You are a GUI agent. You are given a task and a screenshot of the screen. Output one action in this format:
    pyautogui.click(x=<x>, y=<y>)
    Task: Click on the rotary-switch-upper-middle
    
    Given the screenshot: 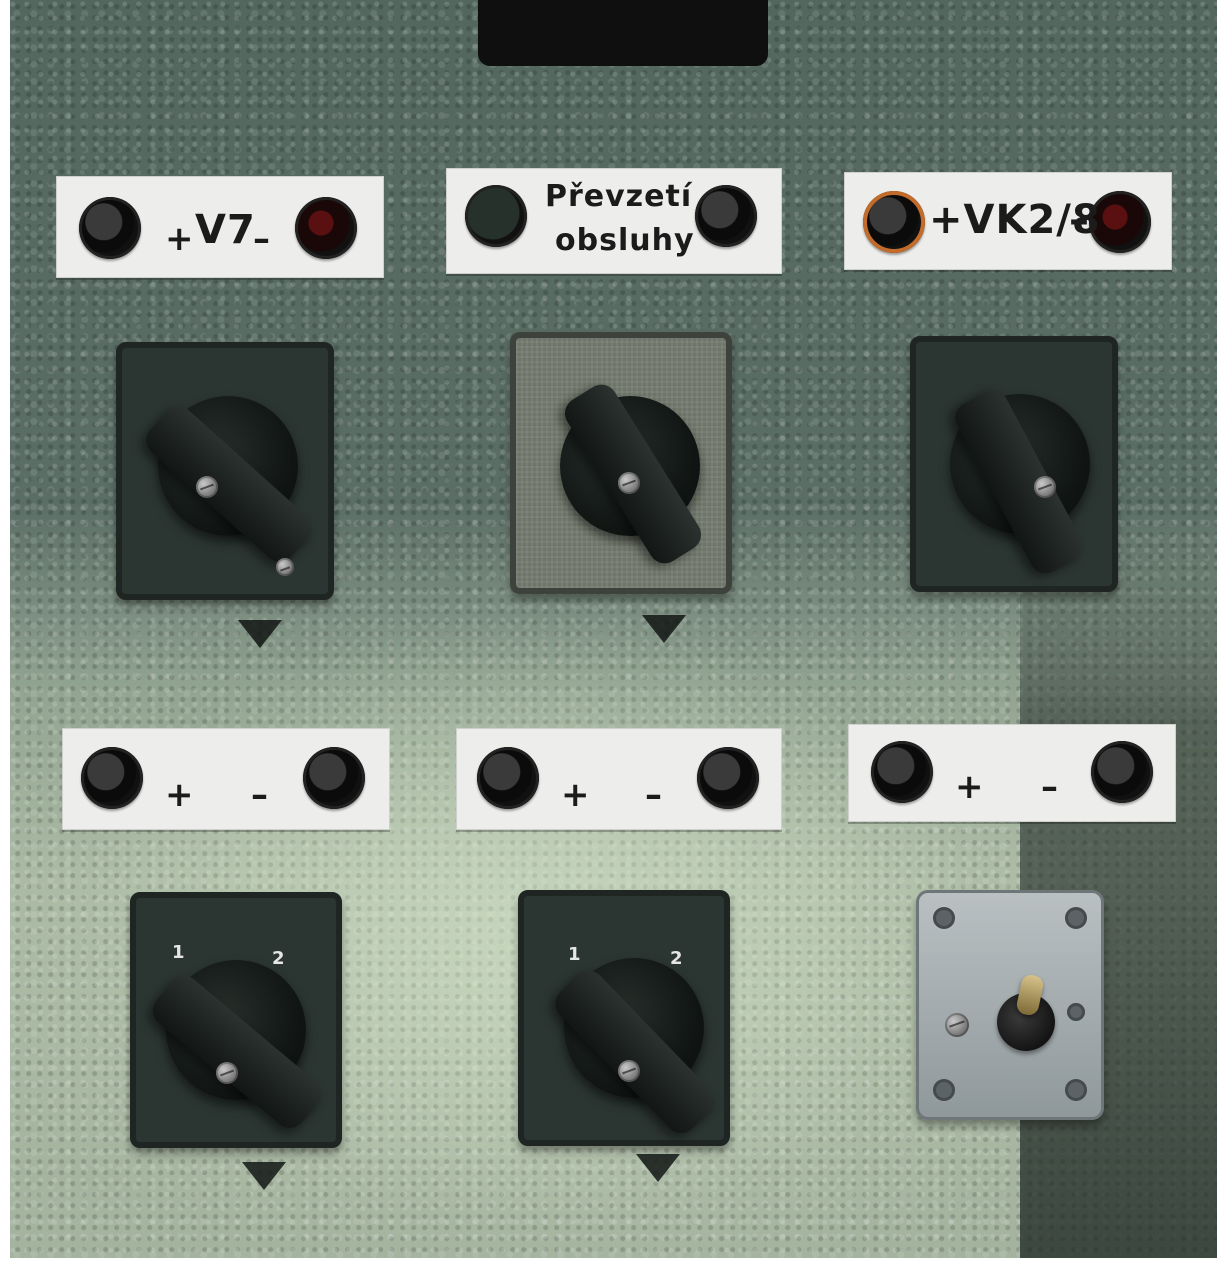 What is the action you would take?
    pyautogui.click(x=621, y=463)
    